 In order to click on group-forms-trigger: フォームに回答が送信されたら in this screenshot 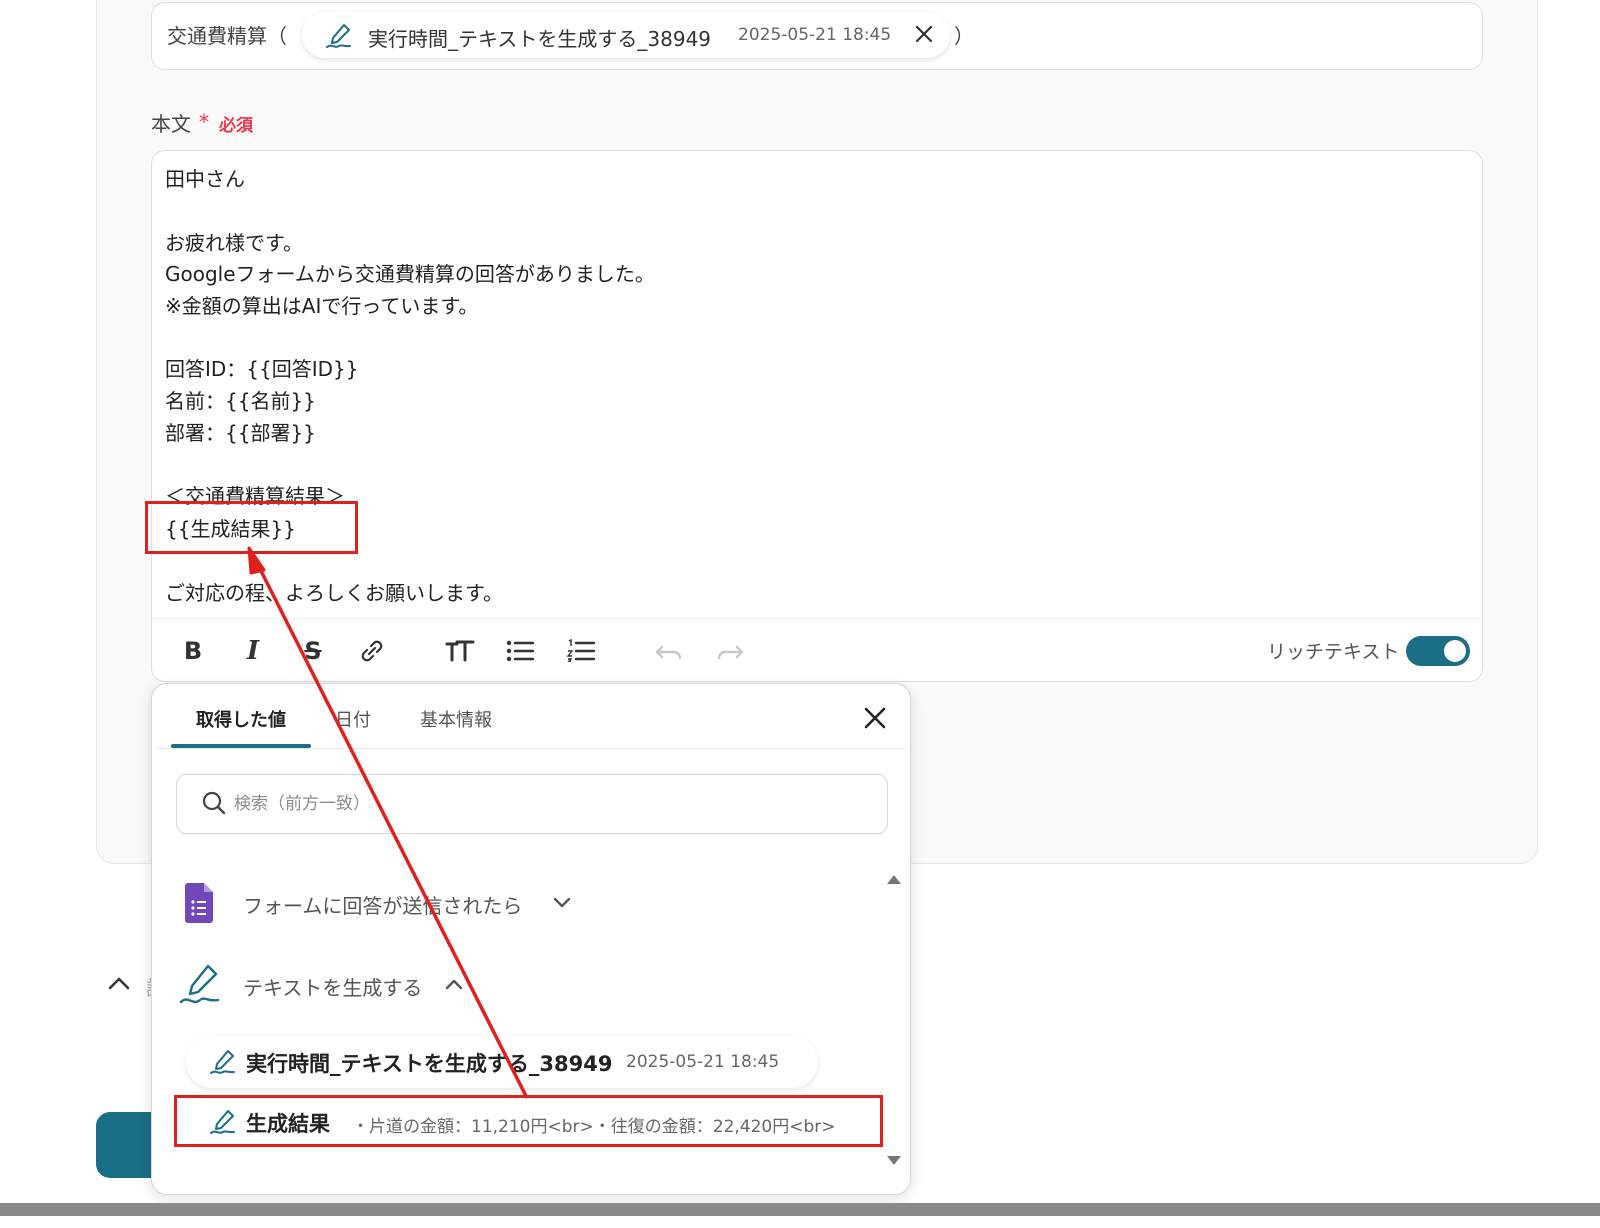, I will do `click(382, 904)`.